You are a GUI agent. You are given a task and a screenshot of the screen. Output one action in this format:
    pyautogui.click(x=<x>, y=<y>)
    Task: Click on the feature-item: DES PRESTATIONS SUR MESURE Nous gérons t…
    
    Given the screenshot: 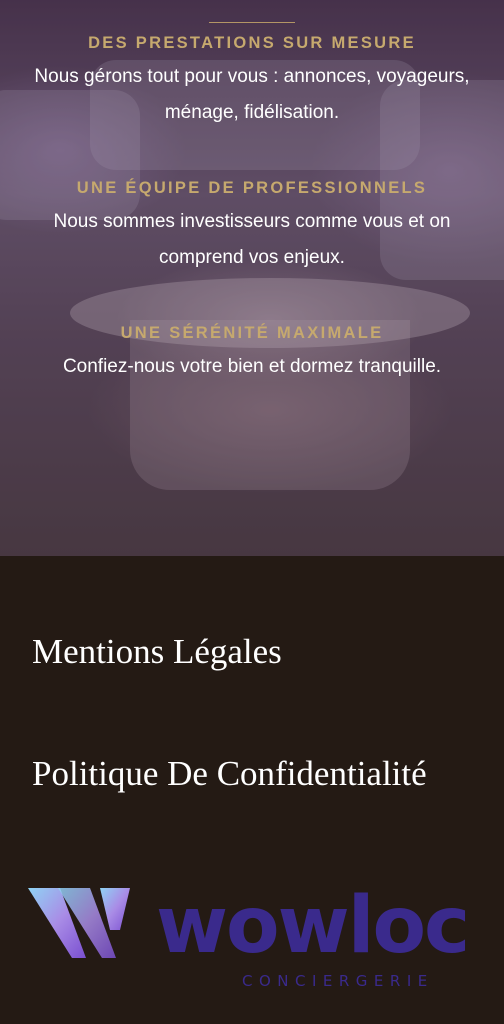 What is the action you would take?
    pyautogui.click(x=252, y=82)
    